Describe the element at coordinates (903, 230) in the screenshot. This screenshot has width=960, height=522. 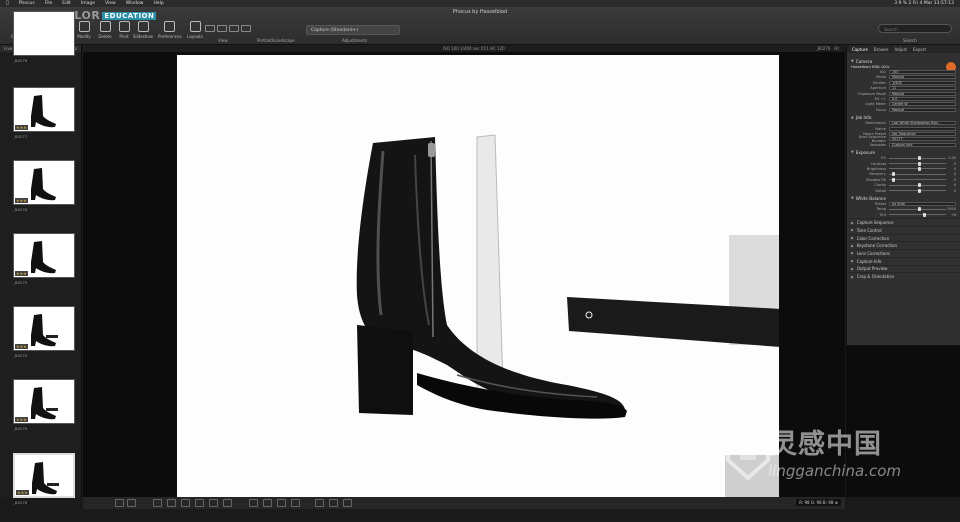
I see `collapsed-tool-1: ▶ Tone Control` at that location.